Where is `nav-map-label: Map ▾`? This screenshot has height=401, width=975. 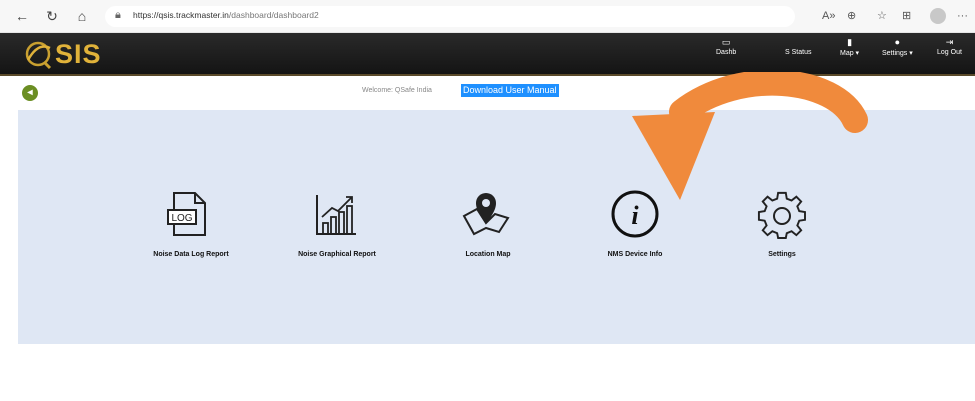
nav-map-label: Map ▾ is located at coordinates (850, 53).